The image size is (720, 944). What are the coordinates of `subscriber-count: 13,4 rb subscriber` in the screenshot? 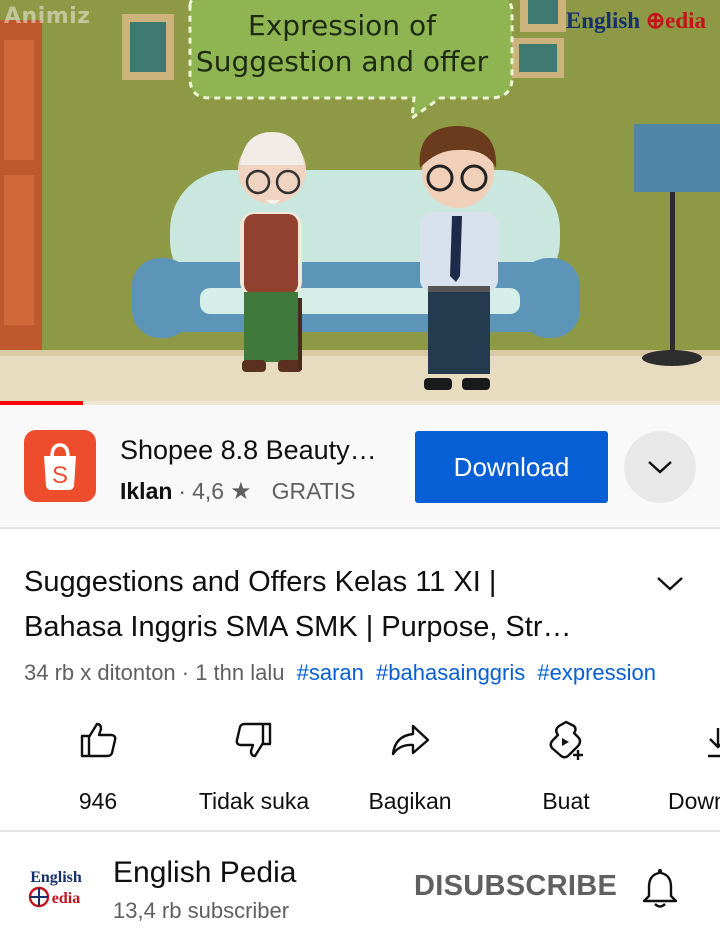 It's located at (201, 910).